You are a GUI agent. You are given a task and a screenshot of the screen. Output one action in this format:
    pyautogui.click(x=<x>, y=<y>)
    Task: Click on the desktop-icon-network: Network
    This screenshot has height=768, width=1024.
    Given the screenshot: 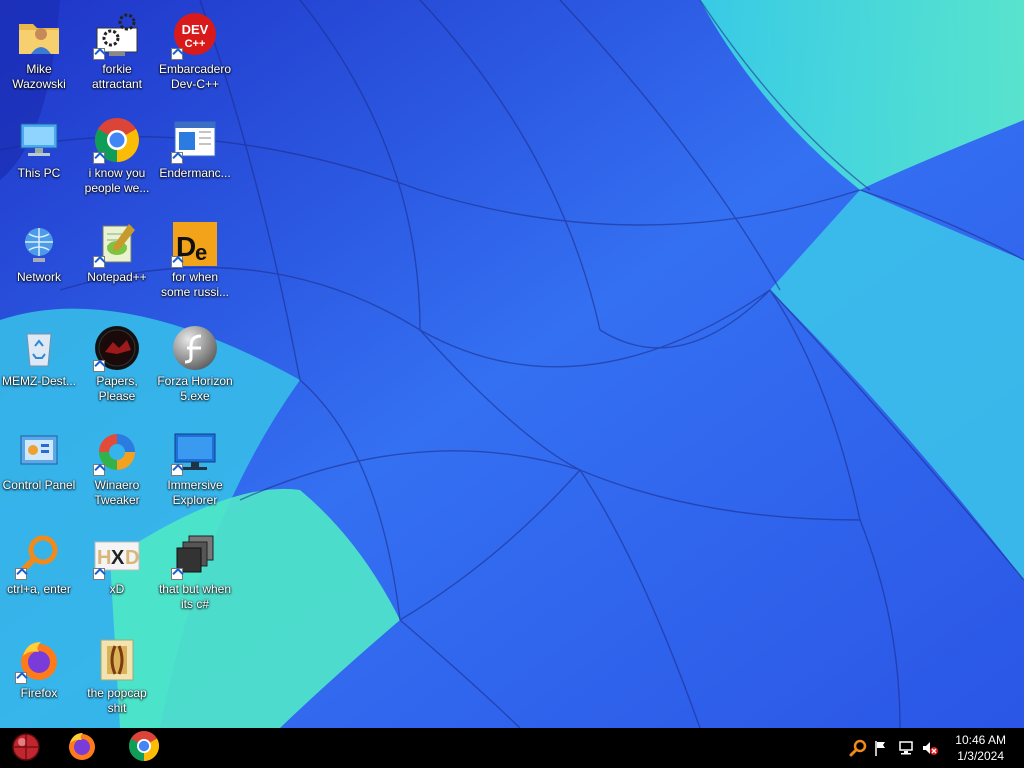 What is the action you would take?
    pyautogui.click(x=39, y=250)
    